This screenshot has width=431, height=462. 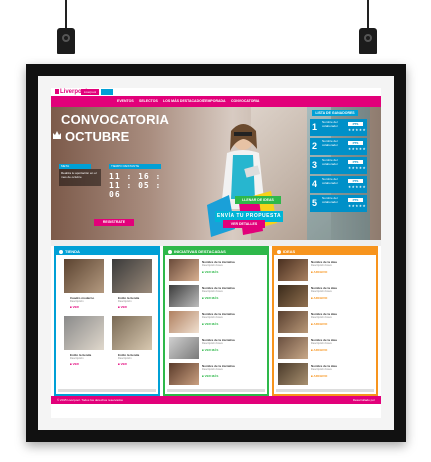 I want to click on store-icon, so click(x=61, y=251).